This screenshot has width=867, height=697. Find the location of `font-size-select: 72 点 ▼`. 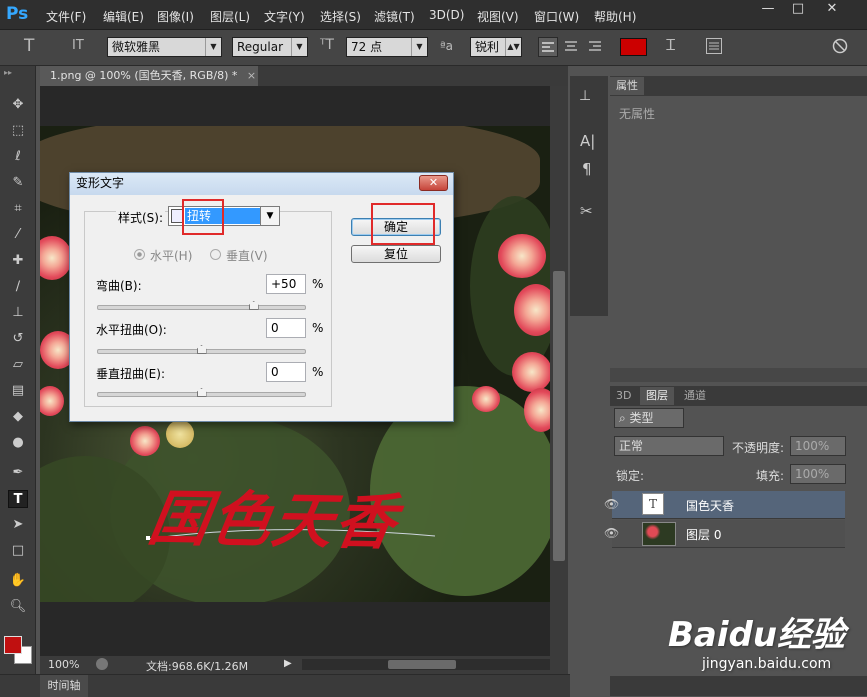

font-size-select: 72 点 ▼ is located at coordinates (387, 47).